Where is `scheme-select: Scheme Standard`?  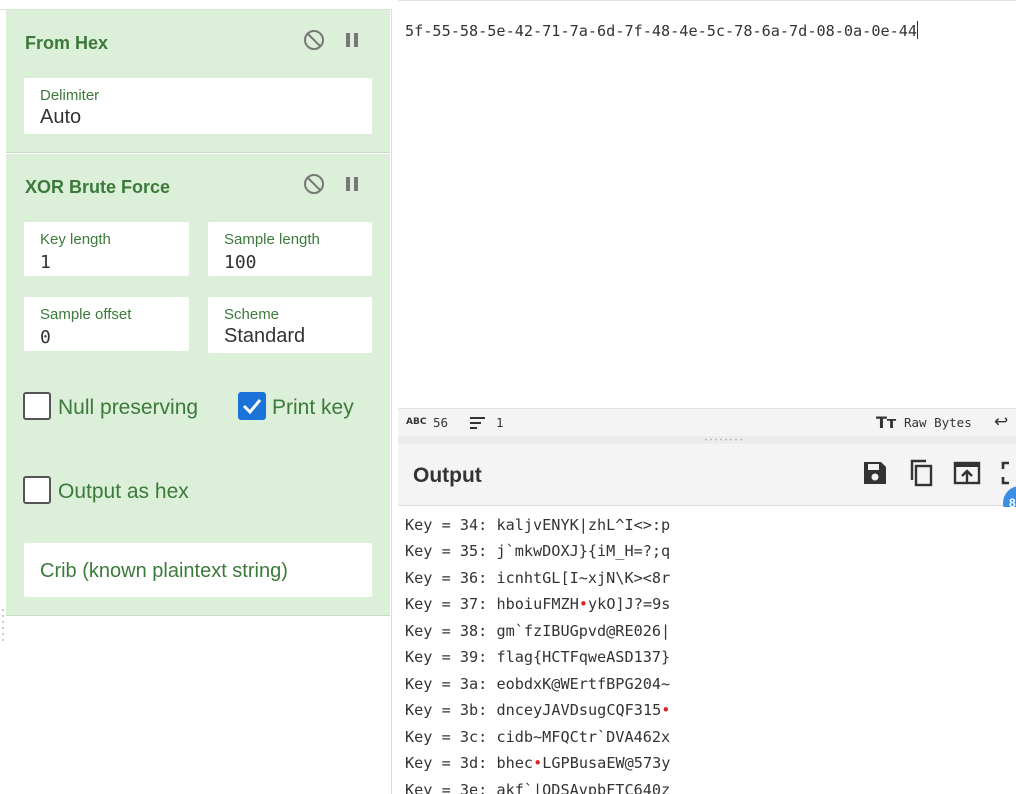 scheme-select: Scheme Standard is located at coordinates (290, 325).